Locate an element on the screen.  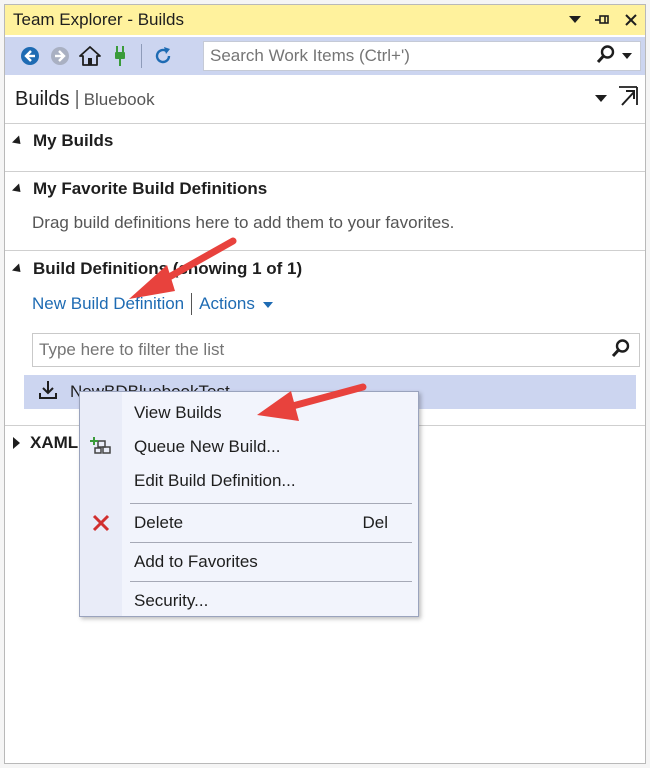
undock-icon is located at coordinates (628, 98).